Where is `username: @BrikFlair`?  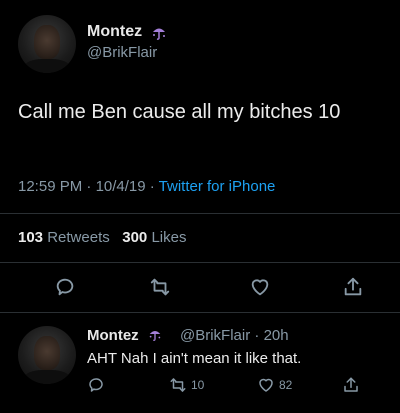 username: @BrikFlair is located at coordinates (122, 52).